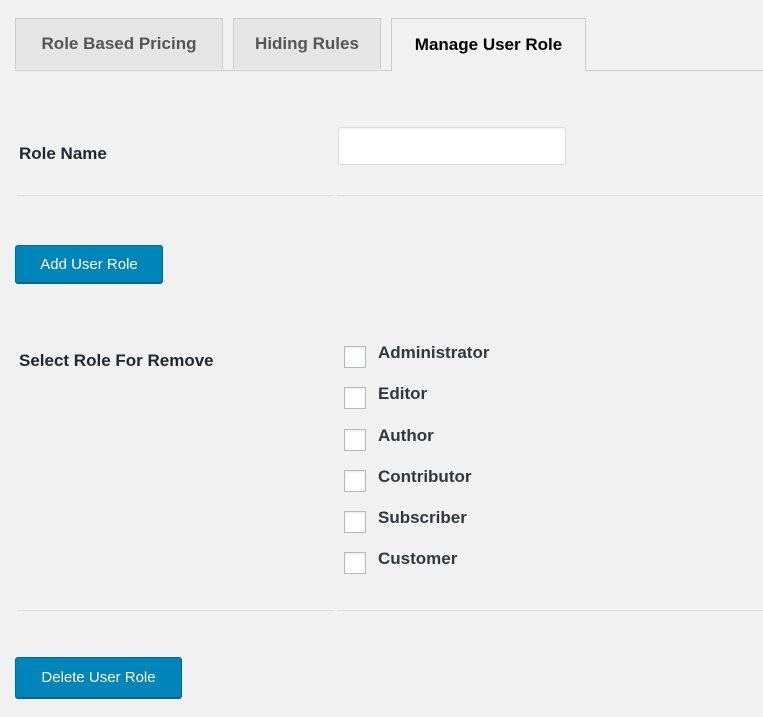 Image resolution: width=763 pixels, height=717 pixels. I want to click on role-option-customer: Customer, so click(416, 566).